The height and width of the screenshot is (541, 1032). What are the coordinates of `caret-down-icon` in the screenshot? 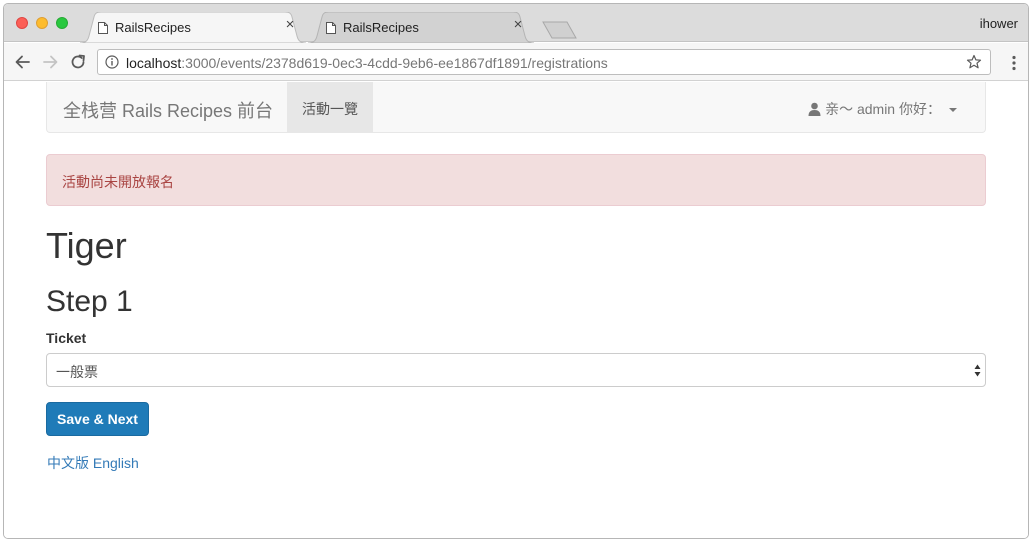 It's located at (953, 110).